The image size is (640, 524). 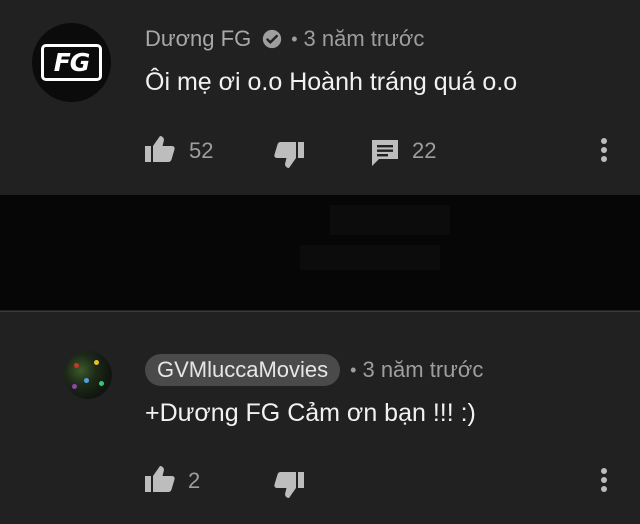 What do you see at coordinates (272, 39) in the screenshot?
I see `verified-check-icon` at bounding box center [272, 39].